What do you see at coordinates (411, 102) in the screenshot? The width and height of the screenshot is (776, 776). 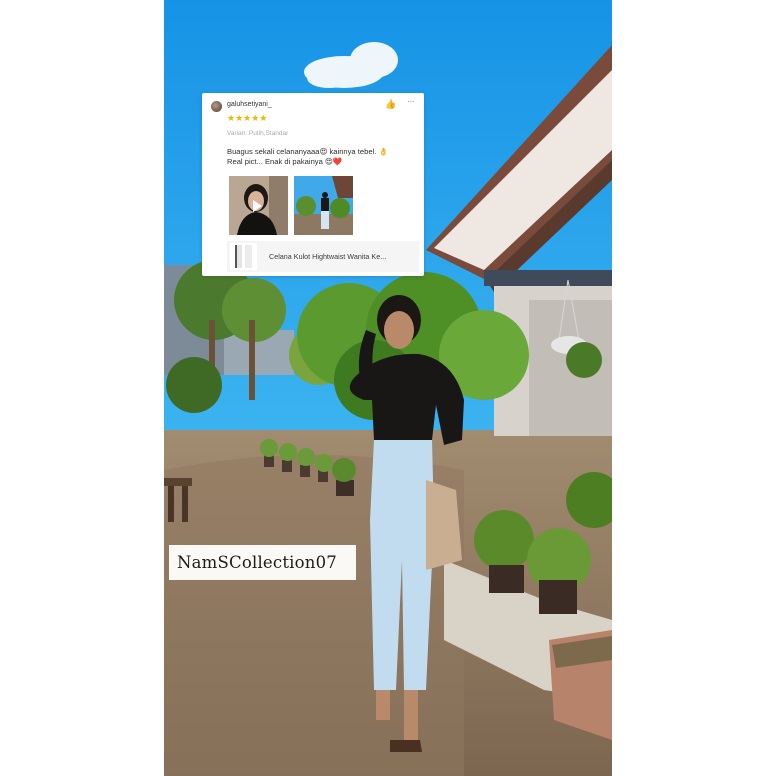 I see `more-icon: ···` at bounding box center [411, 102].